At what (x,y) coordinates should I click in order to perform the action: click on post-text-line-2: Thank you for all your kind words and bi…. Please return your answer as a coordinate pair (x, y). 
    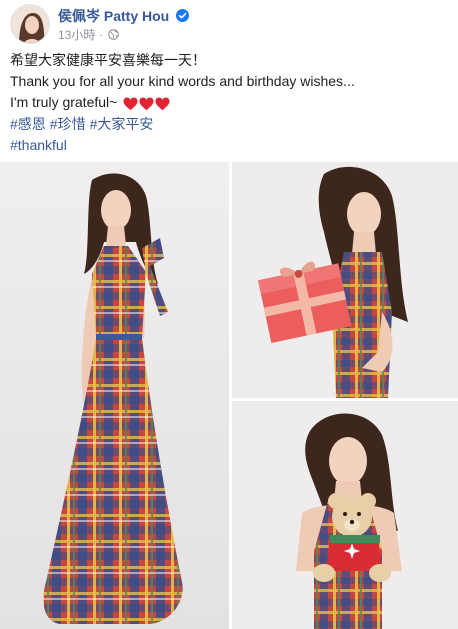
    Looking at the image, I should click on (182, 81).